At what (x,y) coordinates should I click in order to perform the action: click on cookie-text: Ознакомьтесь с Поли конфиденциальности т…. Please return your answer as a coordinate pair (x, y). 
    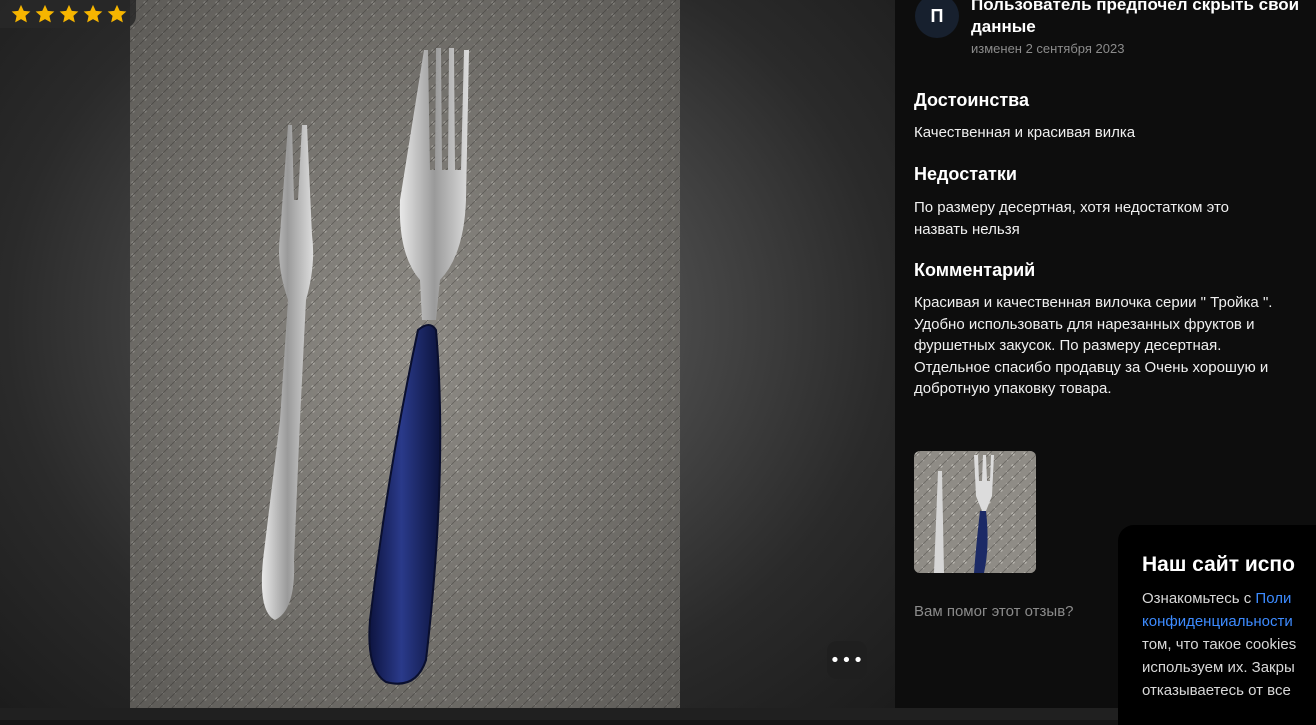
    Looking at the image, I should click on (1229, 644).